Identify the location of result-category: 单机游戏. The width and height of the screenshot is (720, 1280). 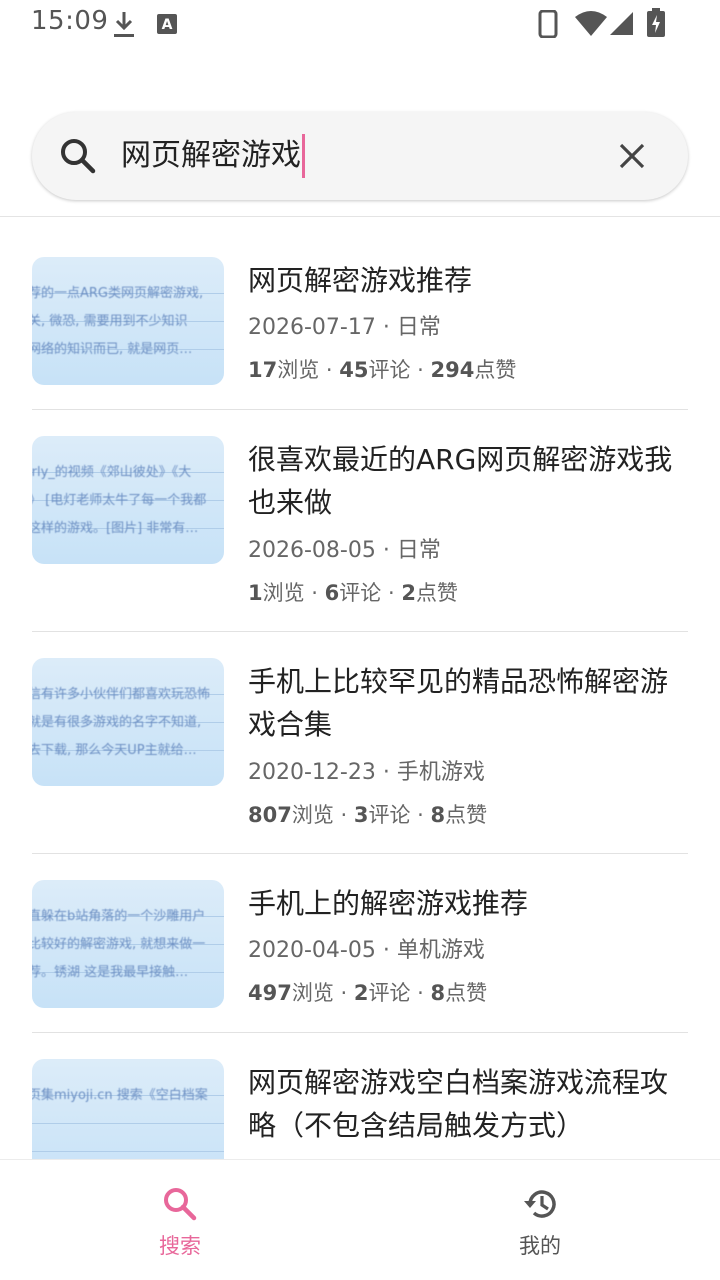
(440, 950).